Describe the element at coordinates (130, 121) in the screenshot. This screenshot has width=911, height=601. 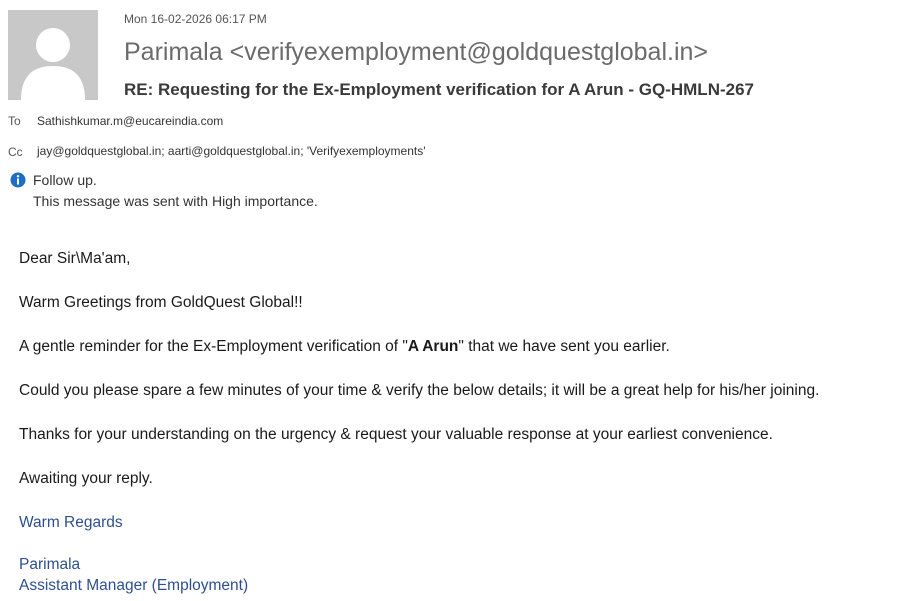
I see `to-recipients: Sathishkumar.m@eucareindia.com` at that location.